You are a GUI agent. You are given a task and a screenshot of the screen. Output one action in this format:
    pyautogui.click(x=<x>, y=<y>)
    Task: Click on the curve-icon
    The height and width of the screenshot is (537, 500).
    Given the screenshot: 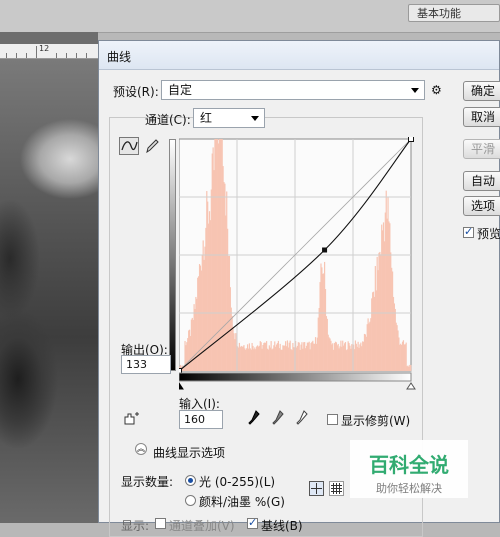 What is the action you would take?
    pyautogui.click(x=129, y=146)
    